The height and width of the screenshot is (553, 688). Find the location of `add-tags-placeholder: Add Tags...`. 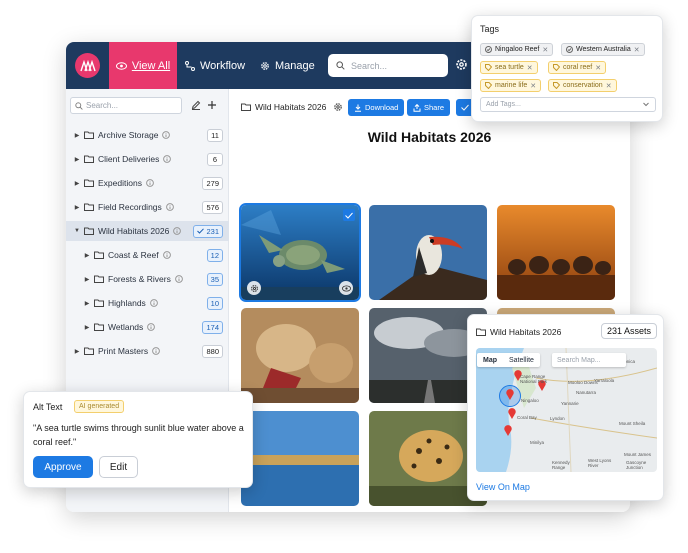

add-tags-placeholder: Add Tags... is located at coordinates (503, 104).